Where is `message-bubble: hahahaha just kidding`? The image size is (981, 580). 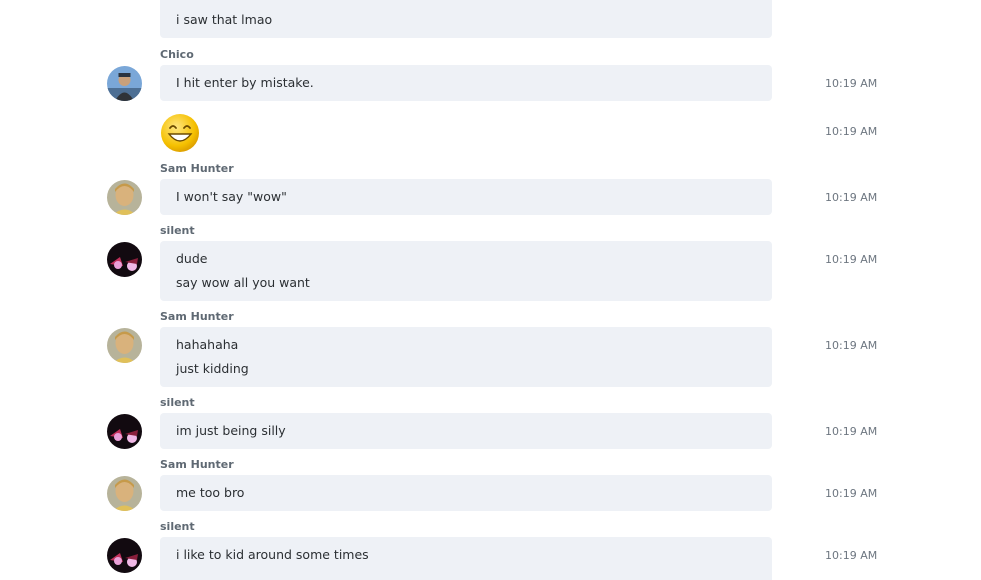
message-bubble: hahahaha just kidding is located at coordinates (466, 357).